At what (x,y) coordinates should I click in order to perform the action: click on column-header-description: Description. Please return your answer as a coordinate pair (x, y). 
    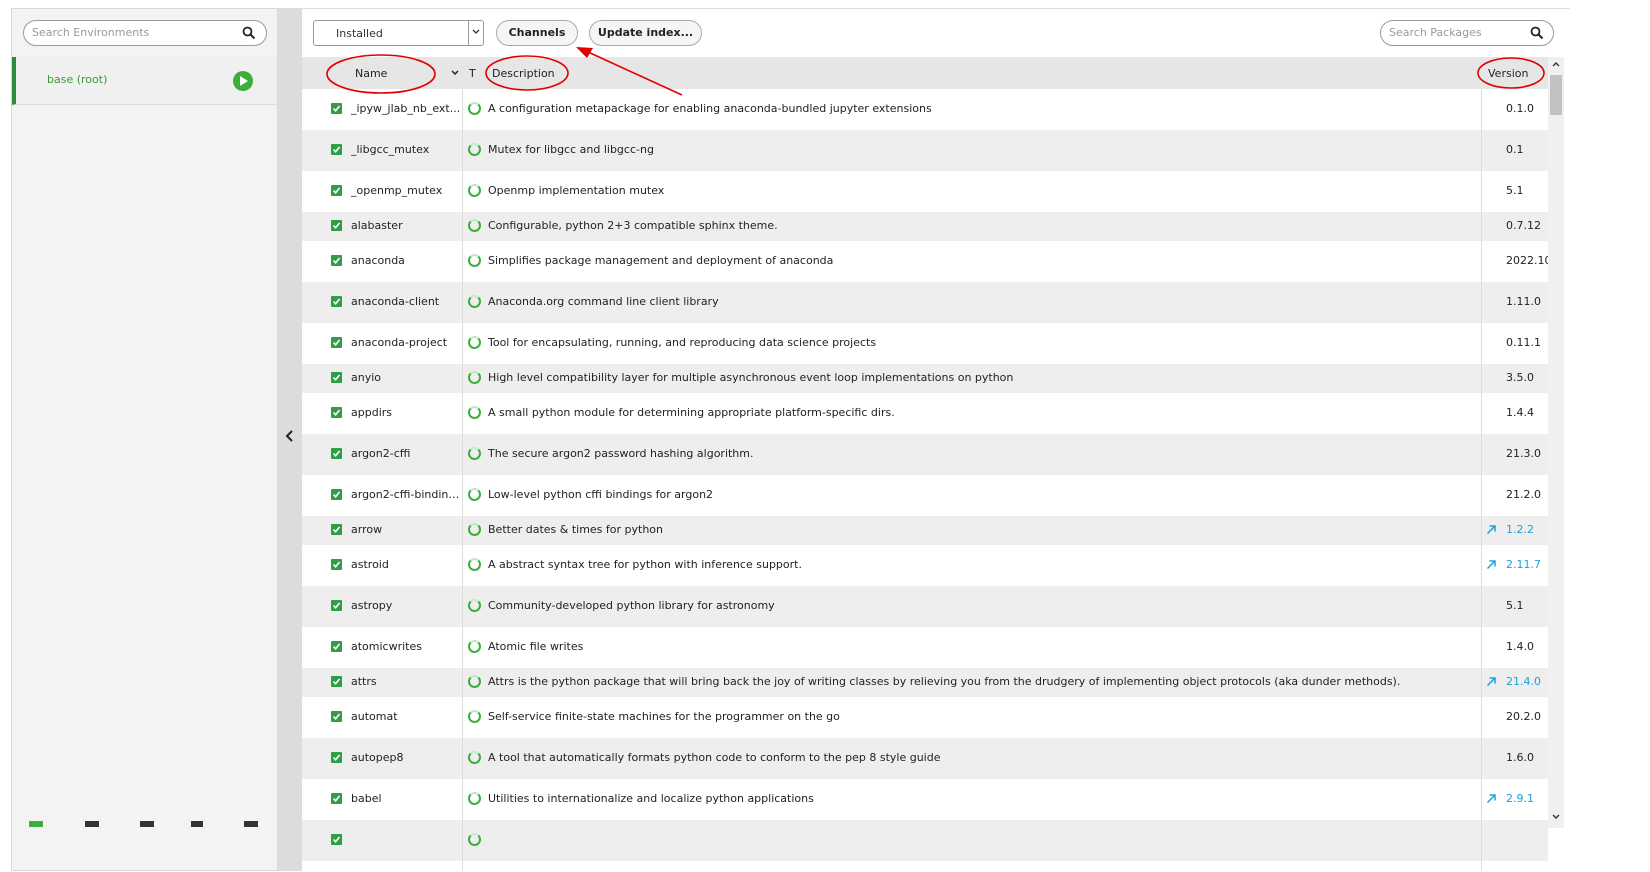
    Looking at the image, I should click on (523, 73).